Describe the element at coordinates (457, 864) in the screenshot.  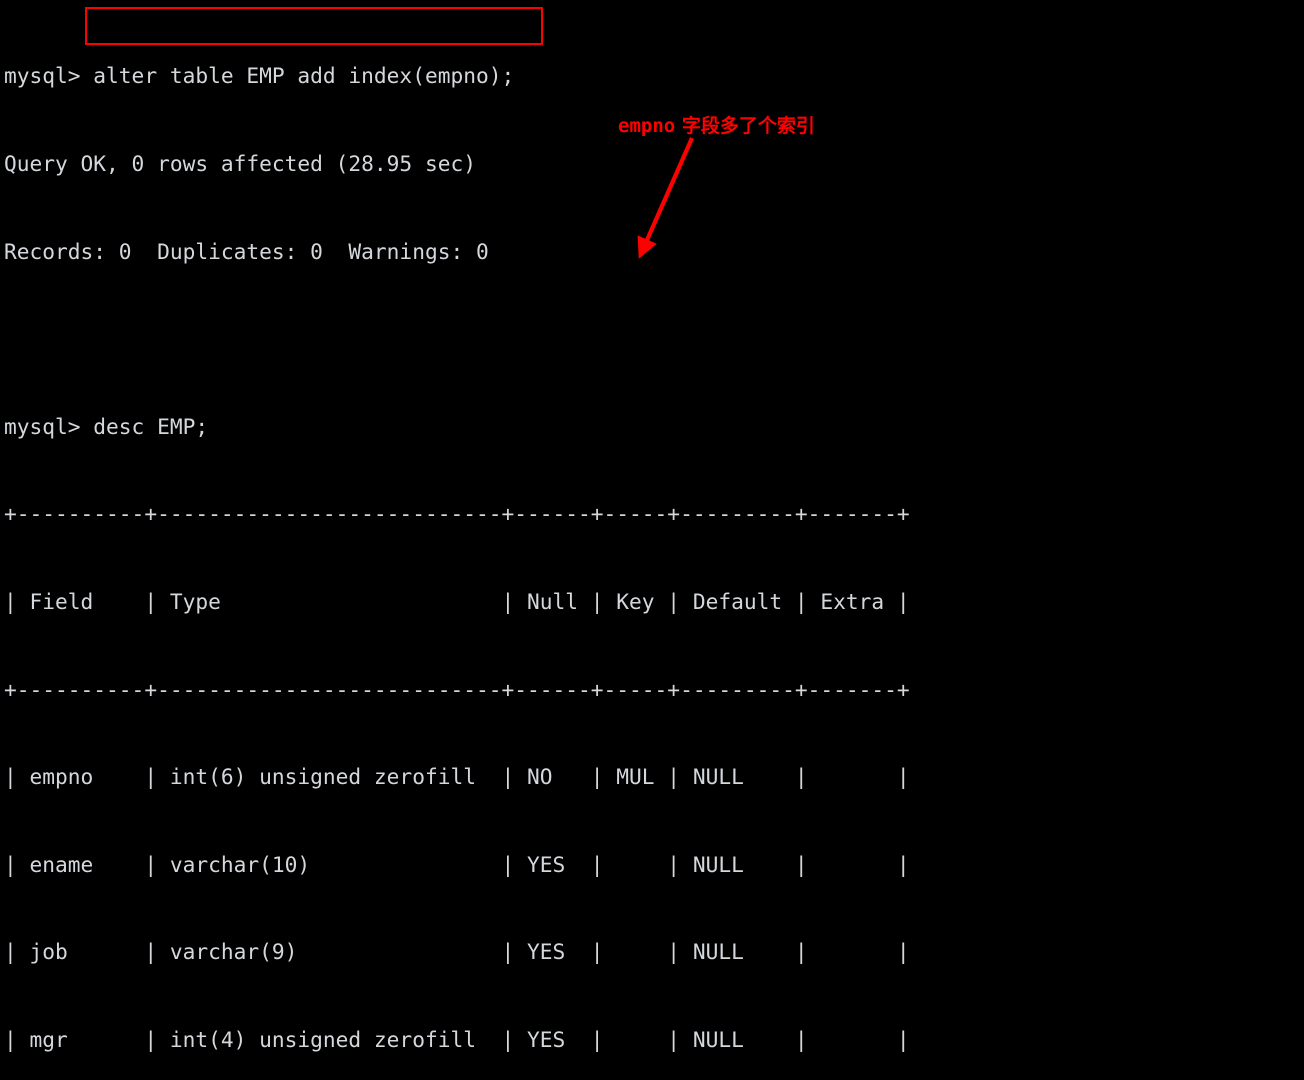
I see `table-row: | ename | varchar(10) | YES | | NULL | |` at that location.